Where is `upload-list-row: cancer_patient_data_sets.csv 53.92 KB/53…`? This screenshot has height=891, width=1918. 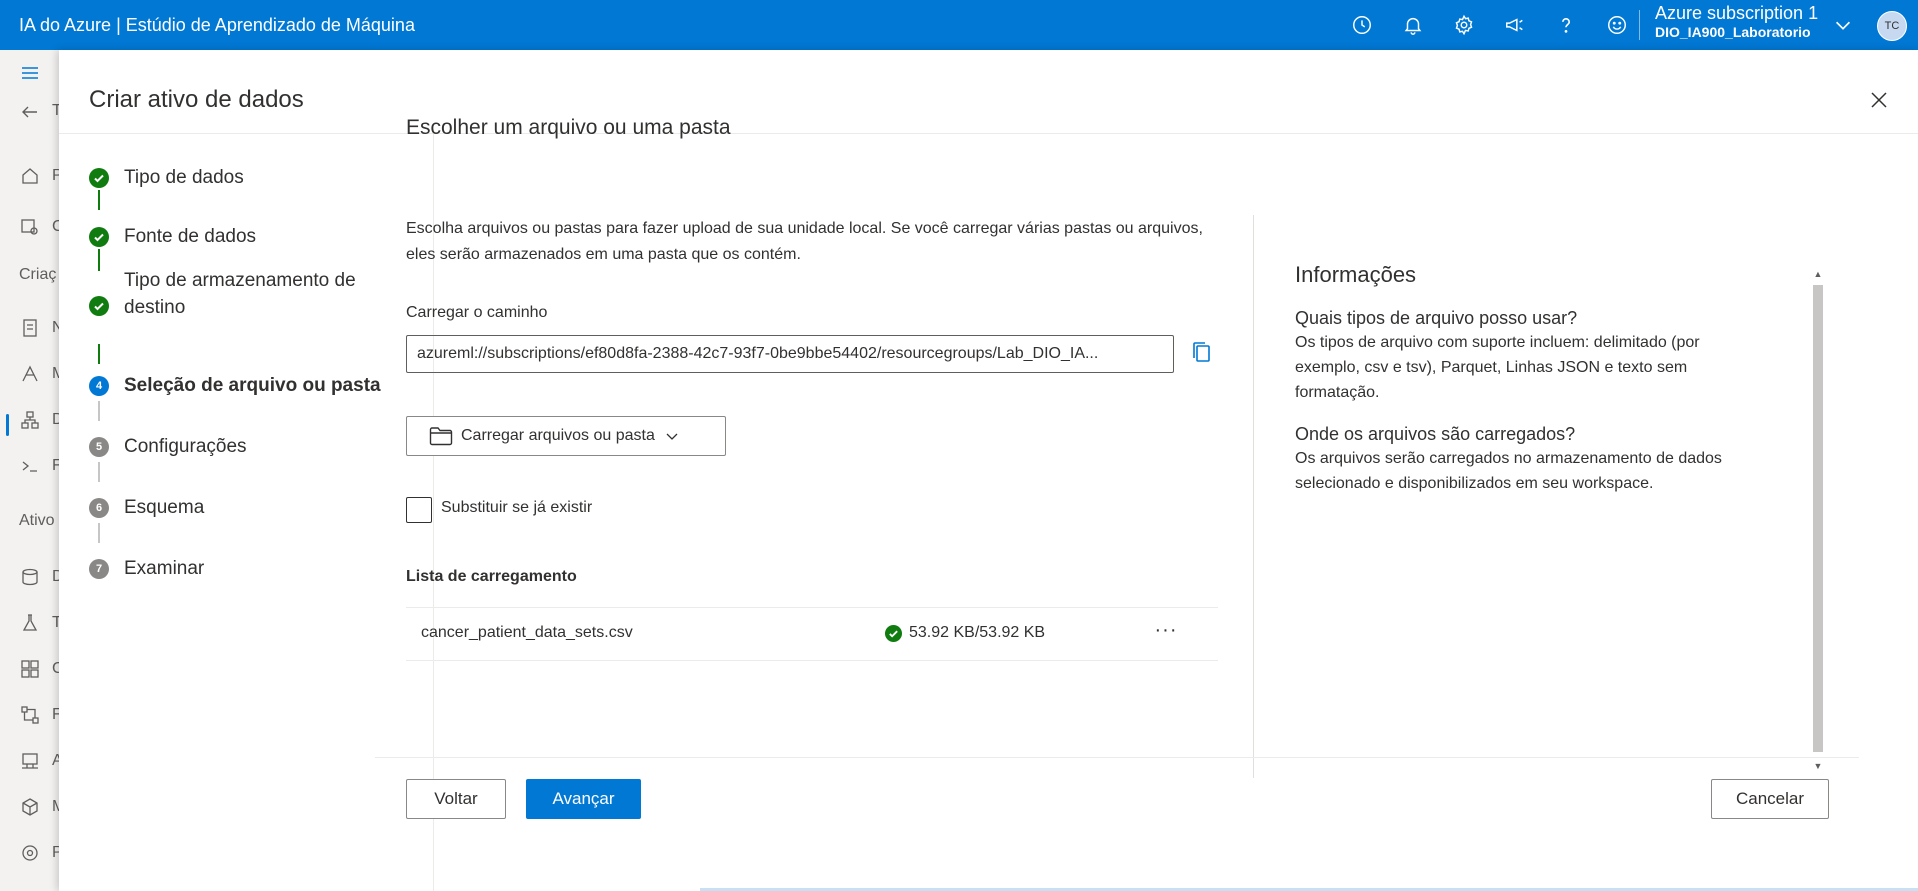
upload-list-row: cancer_patient_data_sets.csv 53.92 KB/53… is located at coordinates (812, 634).